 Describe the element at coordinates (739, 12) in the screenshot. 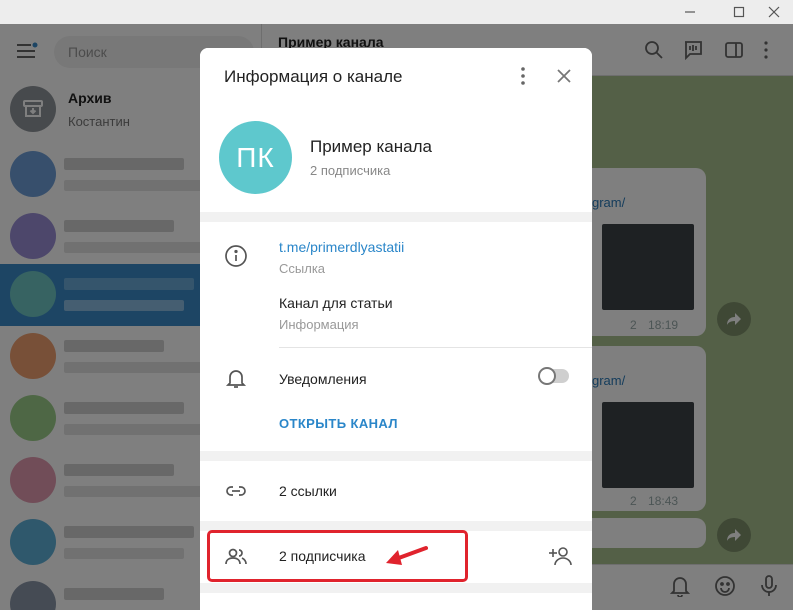

I see `maximize-icon` at that location.